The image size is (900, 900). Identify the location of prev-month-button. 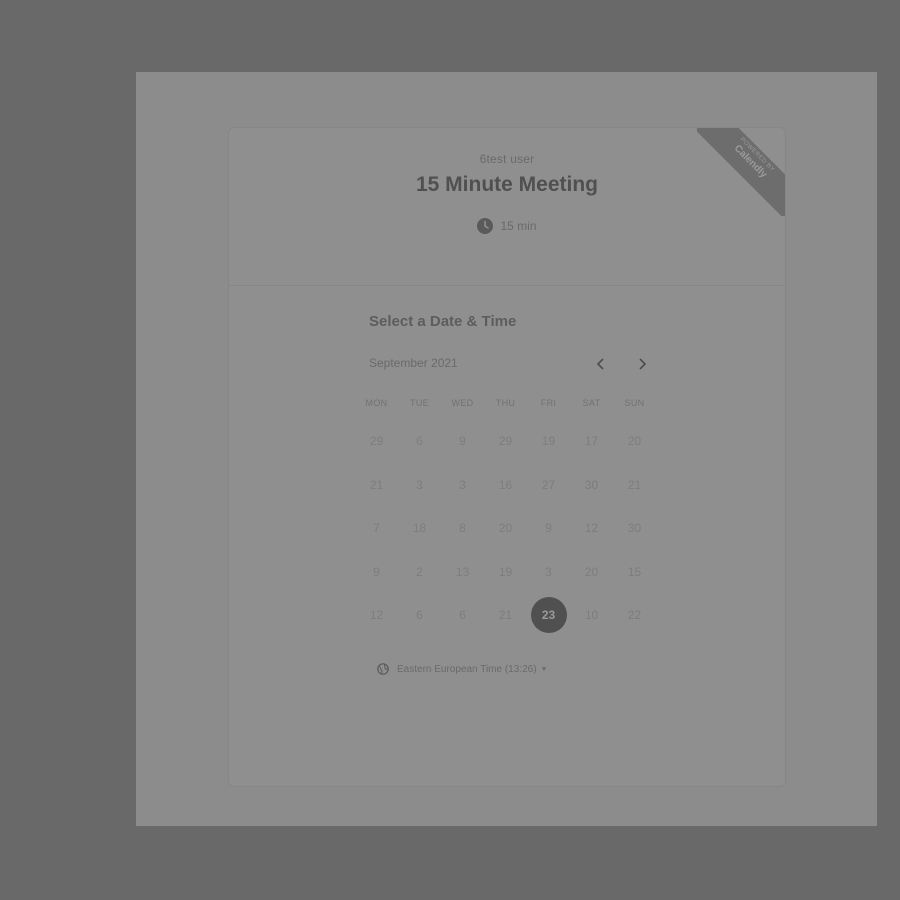
(601, 364).